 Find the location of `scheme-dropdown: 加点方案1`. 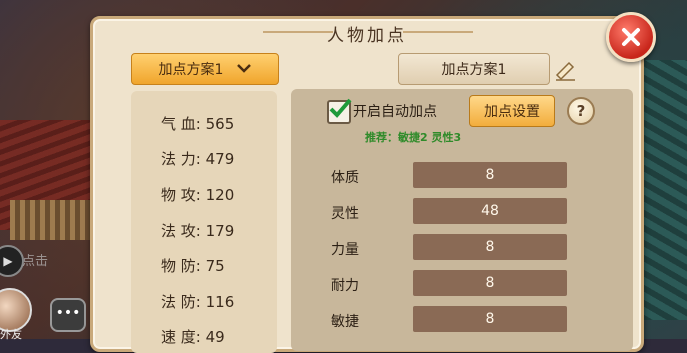

scheme-dropdown: 加点方案1 is located at coordinates (205, 69).